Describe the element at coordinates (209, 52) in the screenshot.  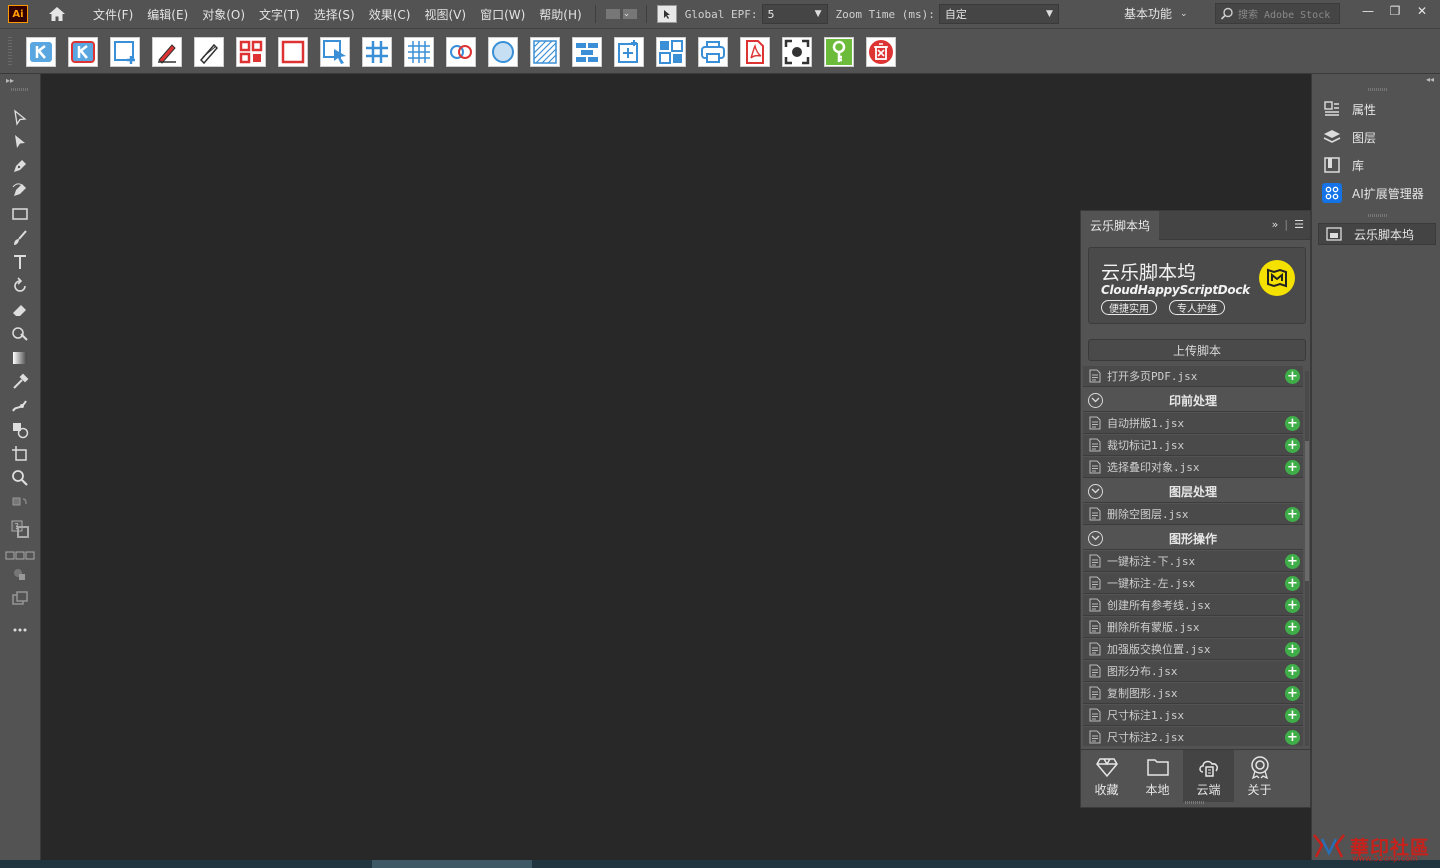
I see `pen-outline-icon` at that location.